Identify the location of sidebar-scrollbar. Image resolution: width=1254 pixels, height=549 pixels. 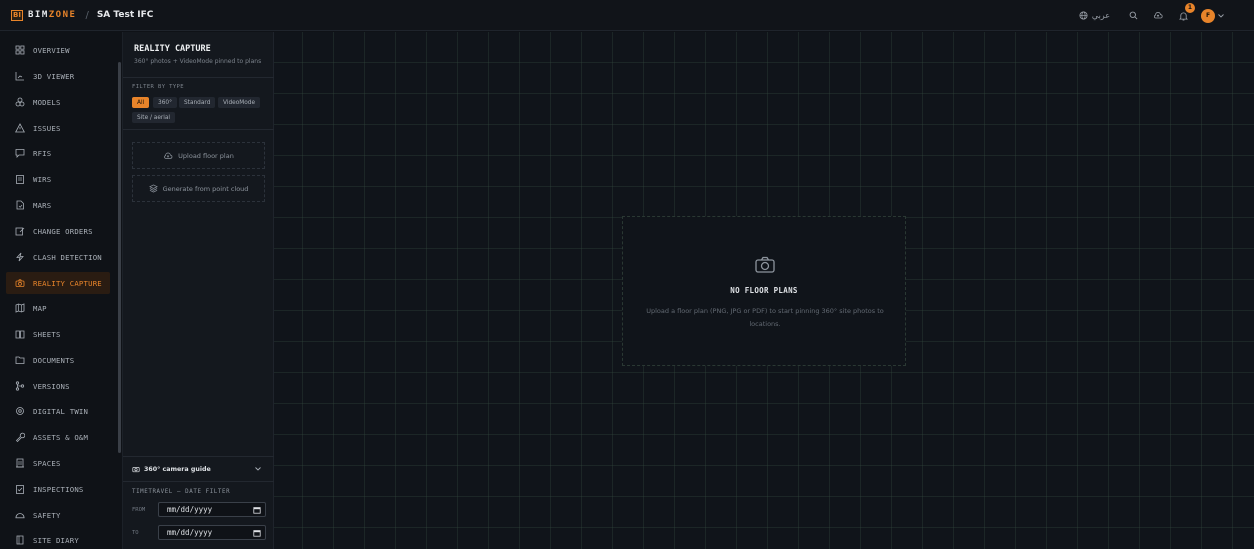
(119, 257).